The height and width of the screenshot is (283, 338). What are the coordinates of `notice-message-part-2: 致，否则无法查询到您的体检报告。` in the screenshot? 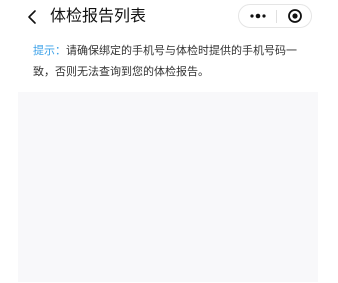 It's located at (121, 71).